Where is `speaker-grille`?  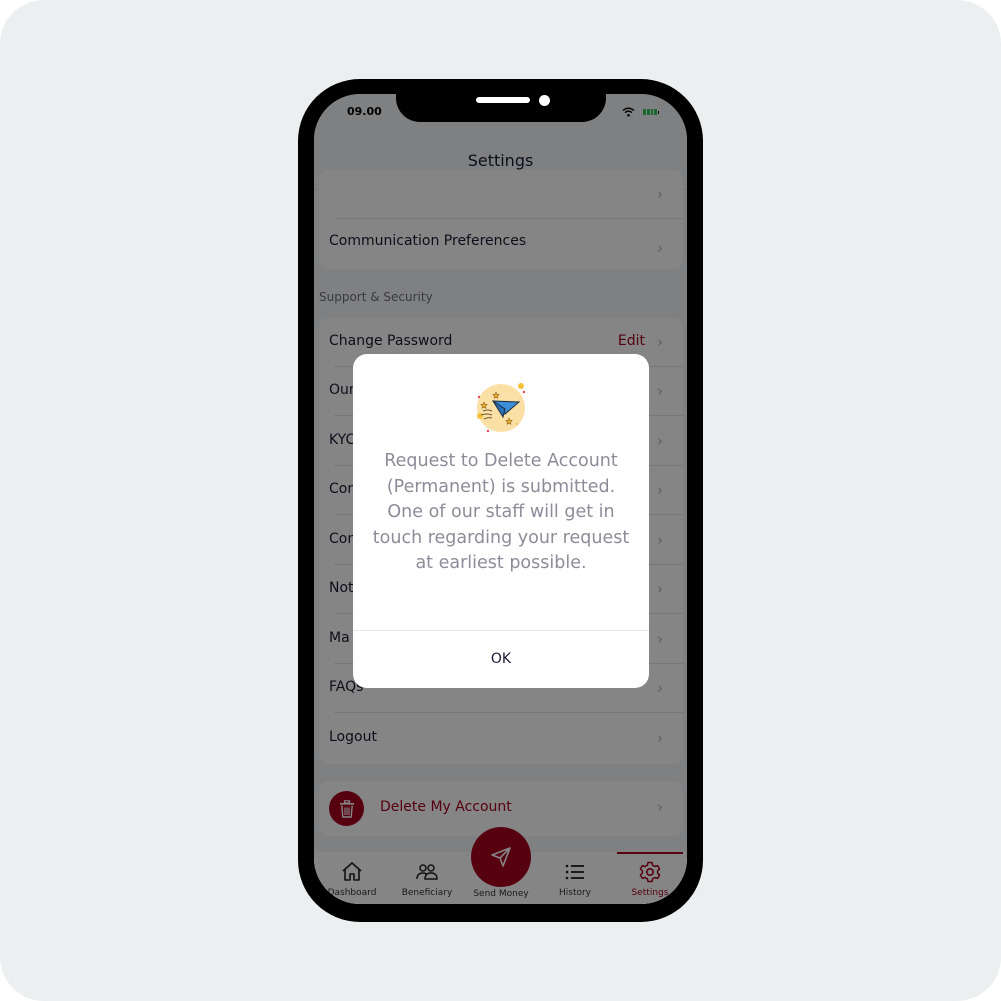 speaker-grille is located at coordinates (503, 100).